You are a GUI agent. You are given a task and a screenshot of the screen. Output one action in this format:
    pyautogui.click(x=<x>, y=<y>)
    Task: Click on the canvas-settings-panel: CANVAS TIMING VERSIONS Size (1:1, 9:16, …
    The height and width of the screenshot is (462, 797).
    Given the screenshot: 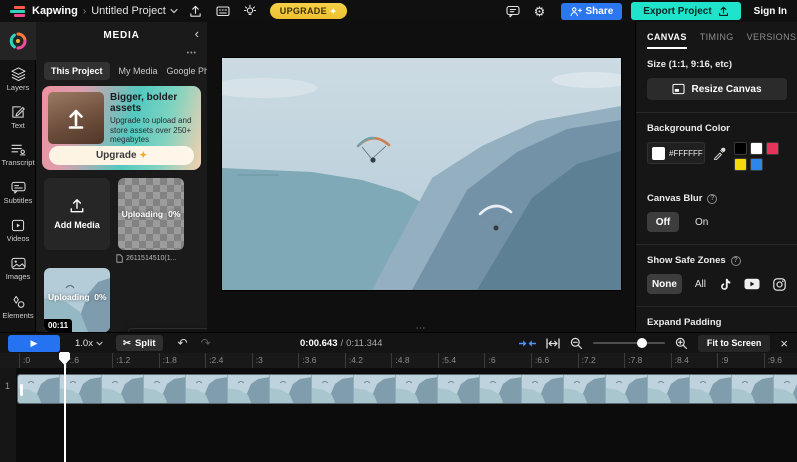 What is the action you would take?
    pyautogui.click(x=716, y=177)
    